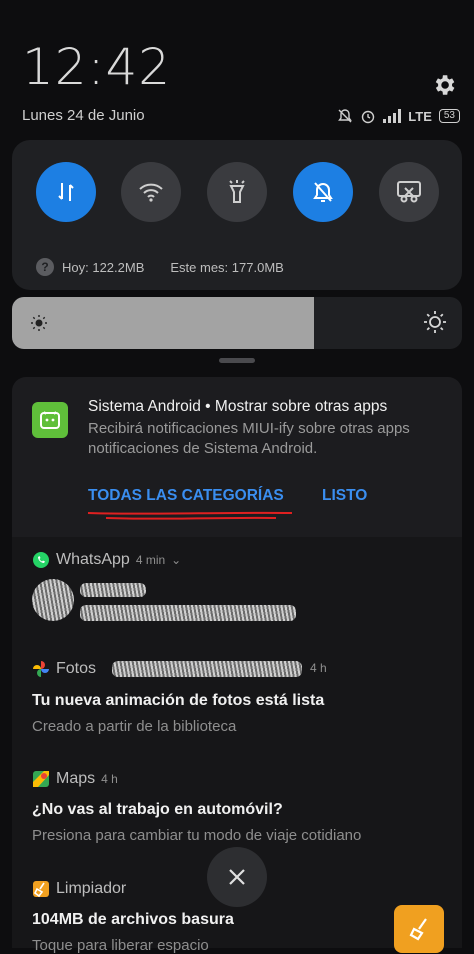 The image size is (474, 954). I want to click on battery-level: 53, so click(449, 116).